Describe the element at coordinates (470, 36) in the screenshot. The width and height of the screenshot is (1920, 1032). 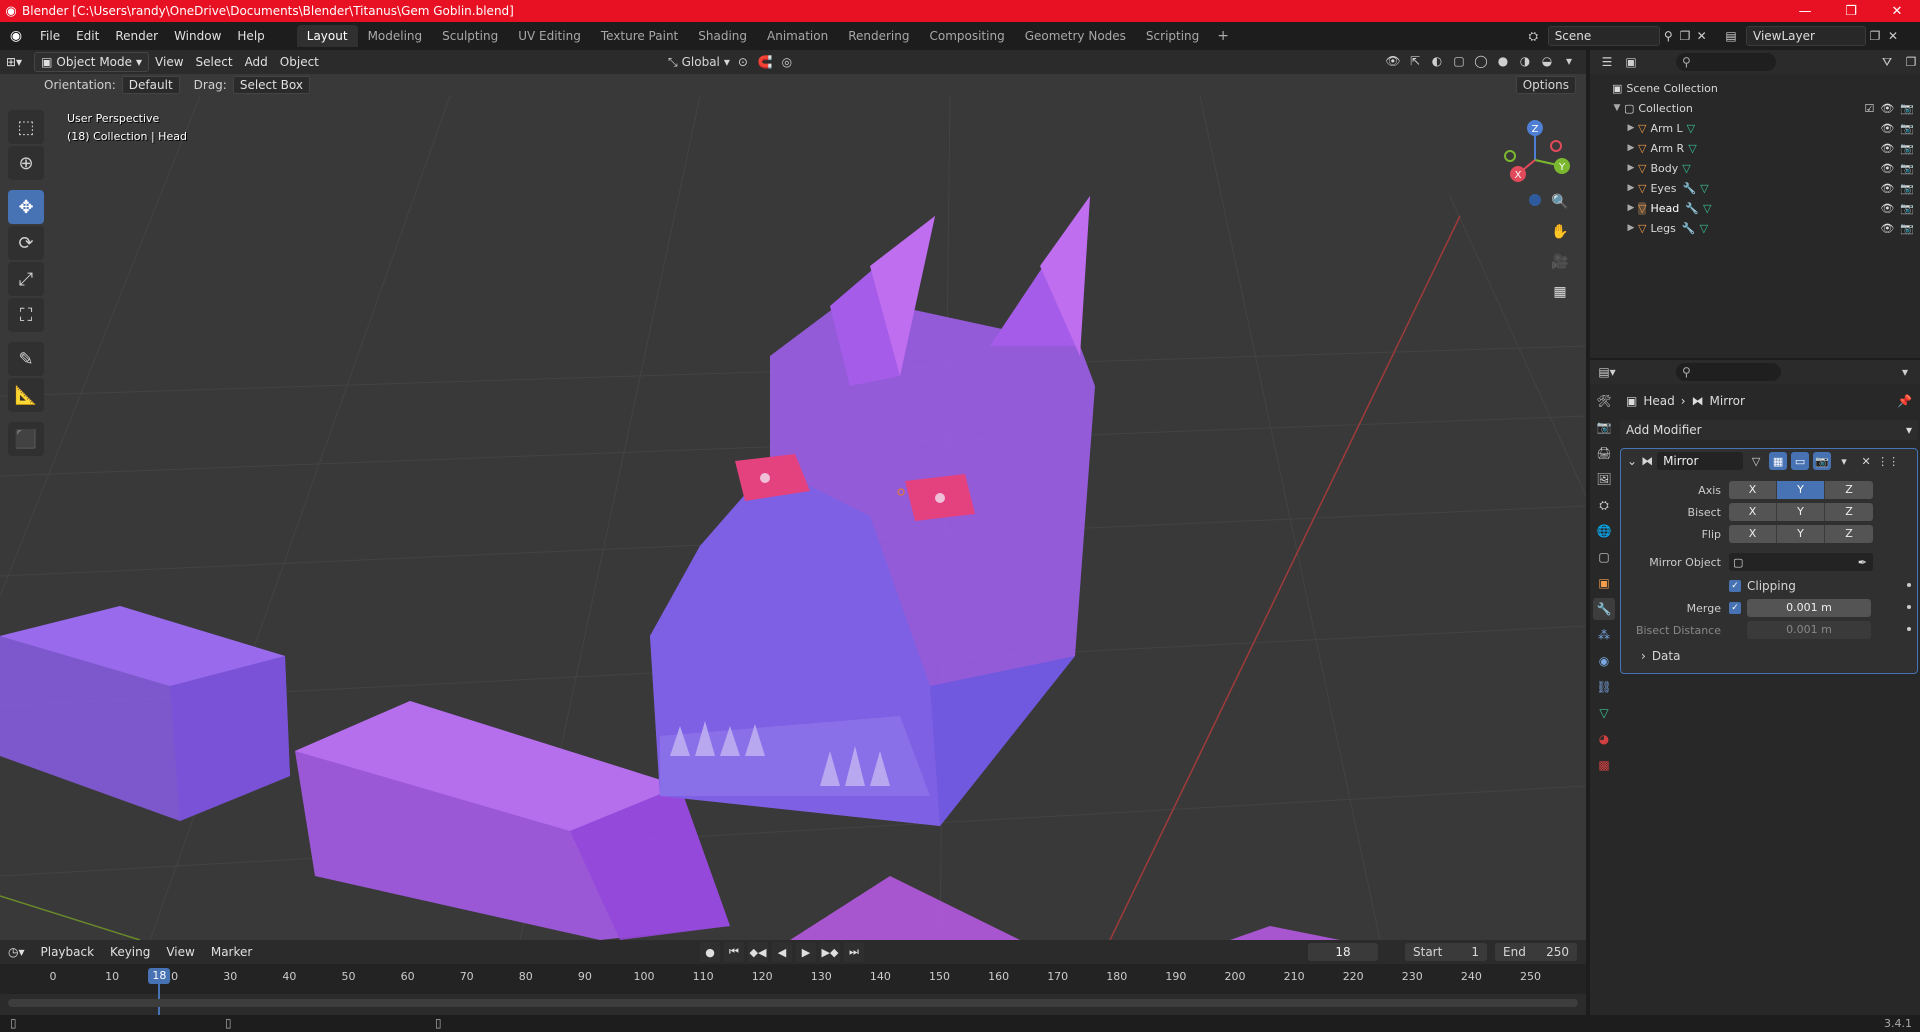
I see `tab-sculpting: Sculpting` at that location.